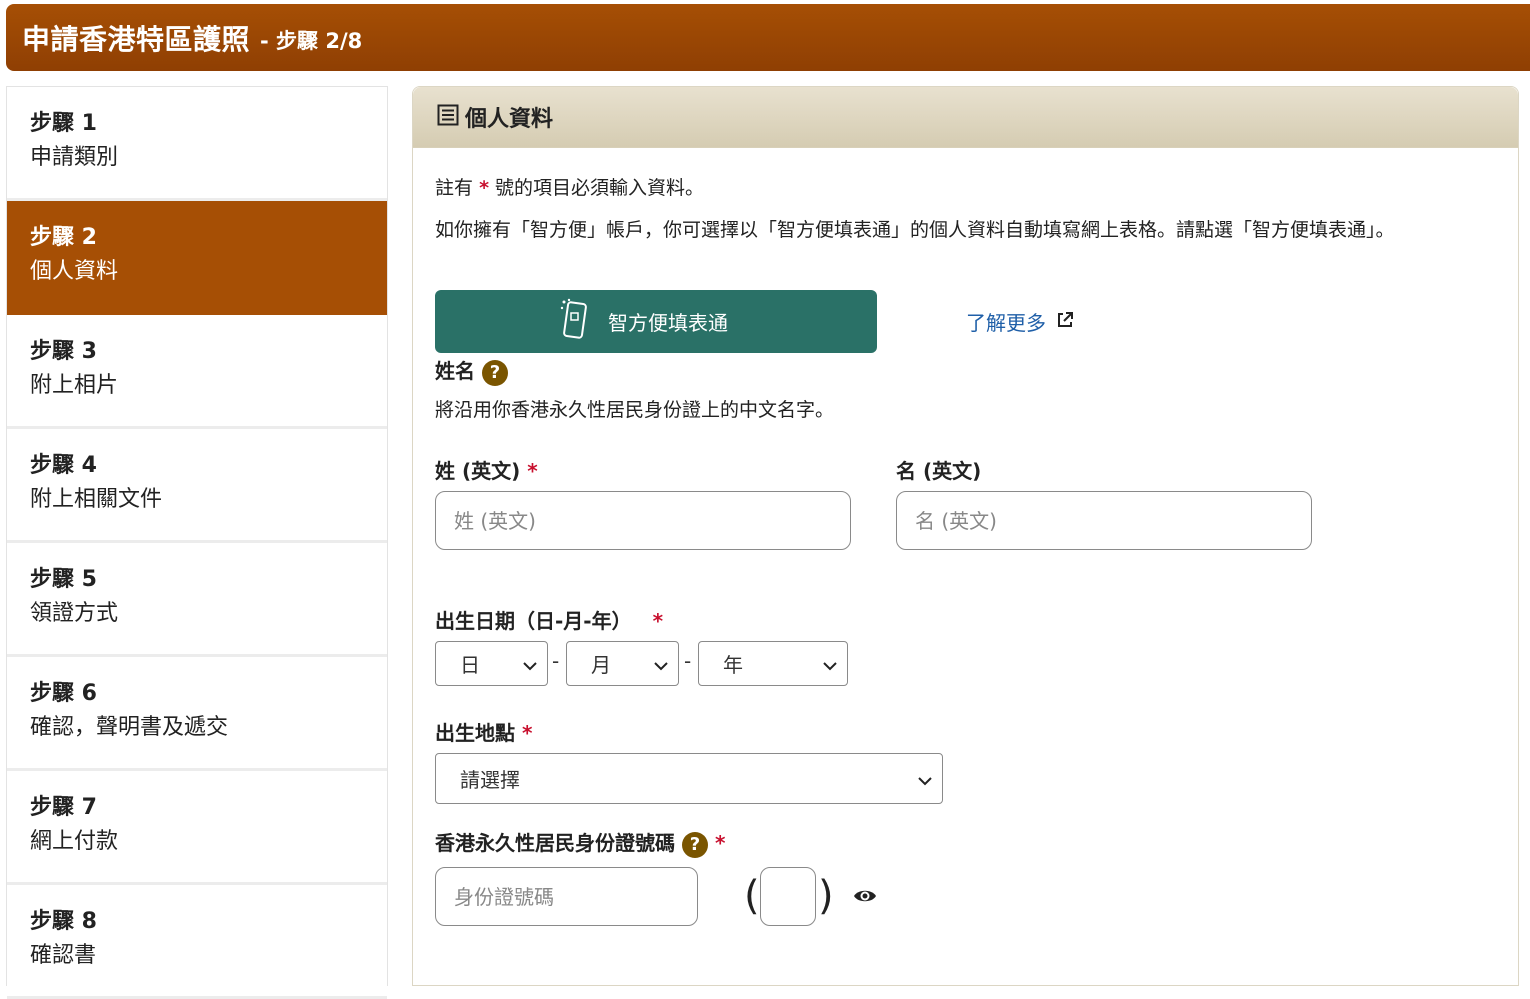 The image size is (1530, 999). What do you see at coordinates (74, 613) in the screenshot?
I see `sidebar-step-label: 領證方式` at bounding box center [74, 613].